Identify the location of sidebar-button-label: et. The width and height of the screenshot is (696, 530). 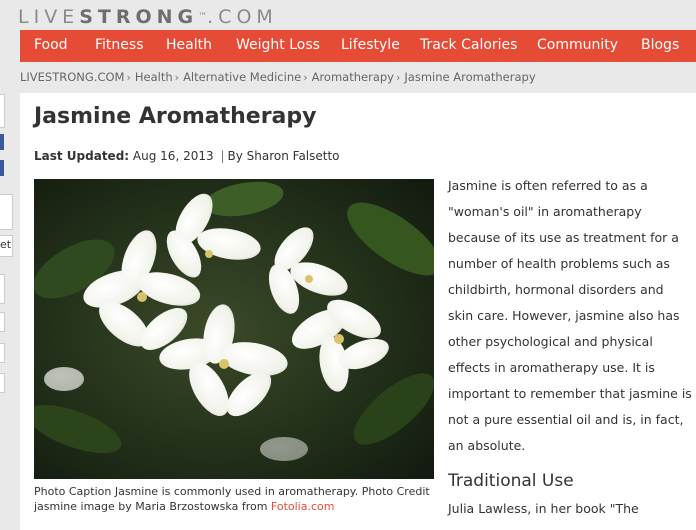
(6, 244).